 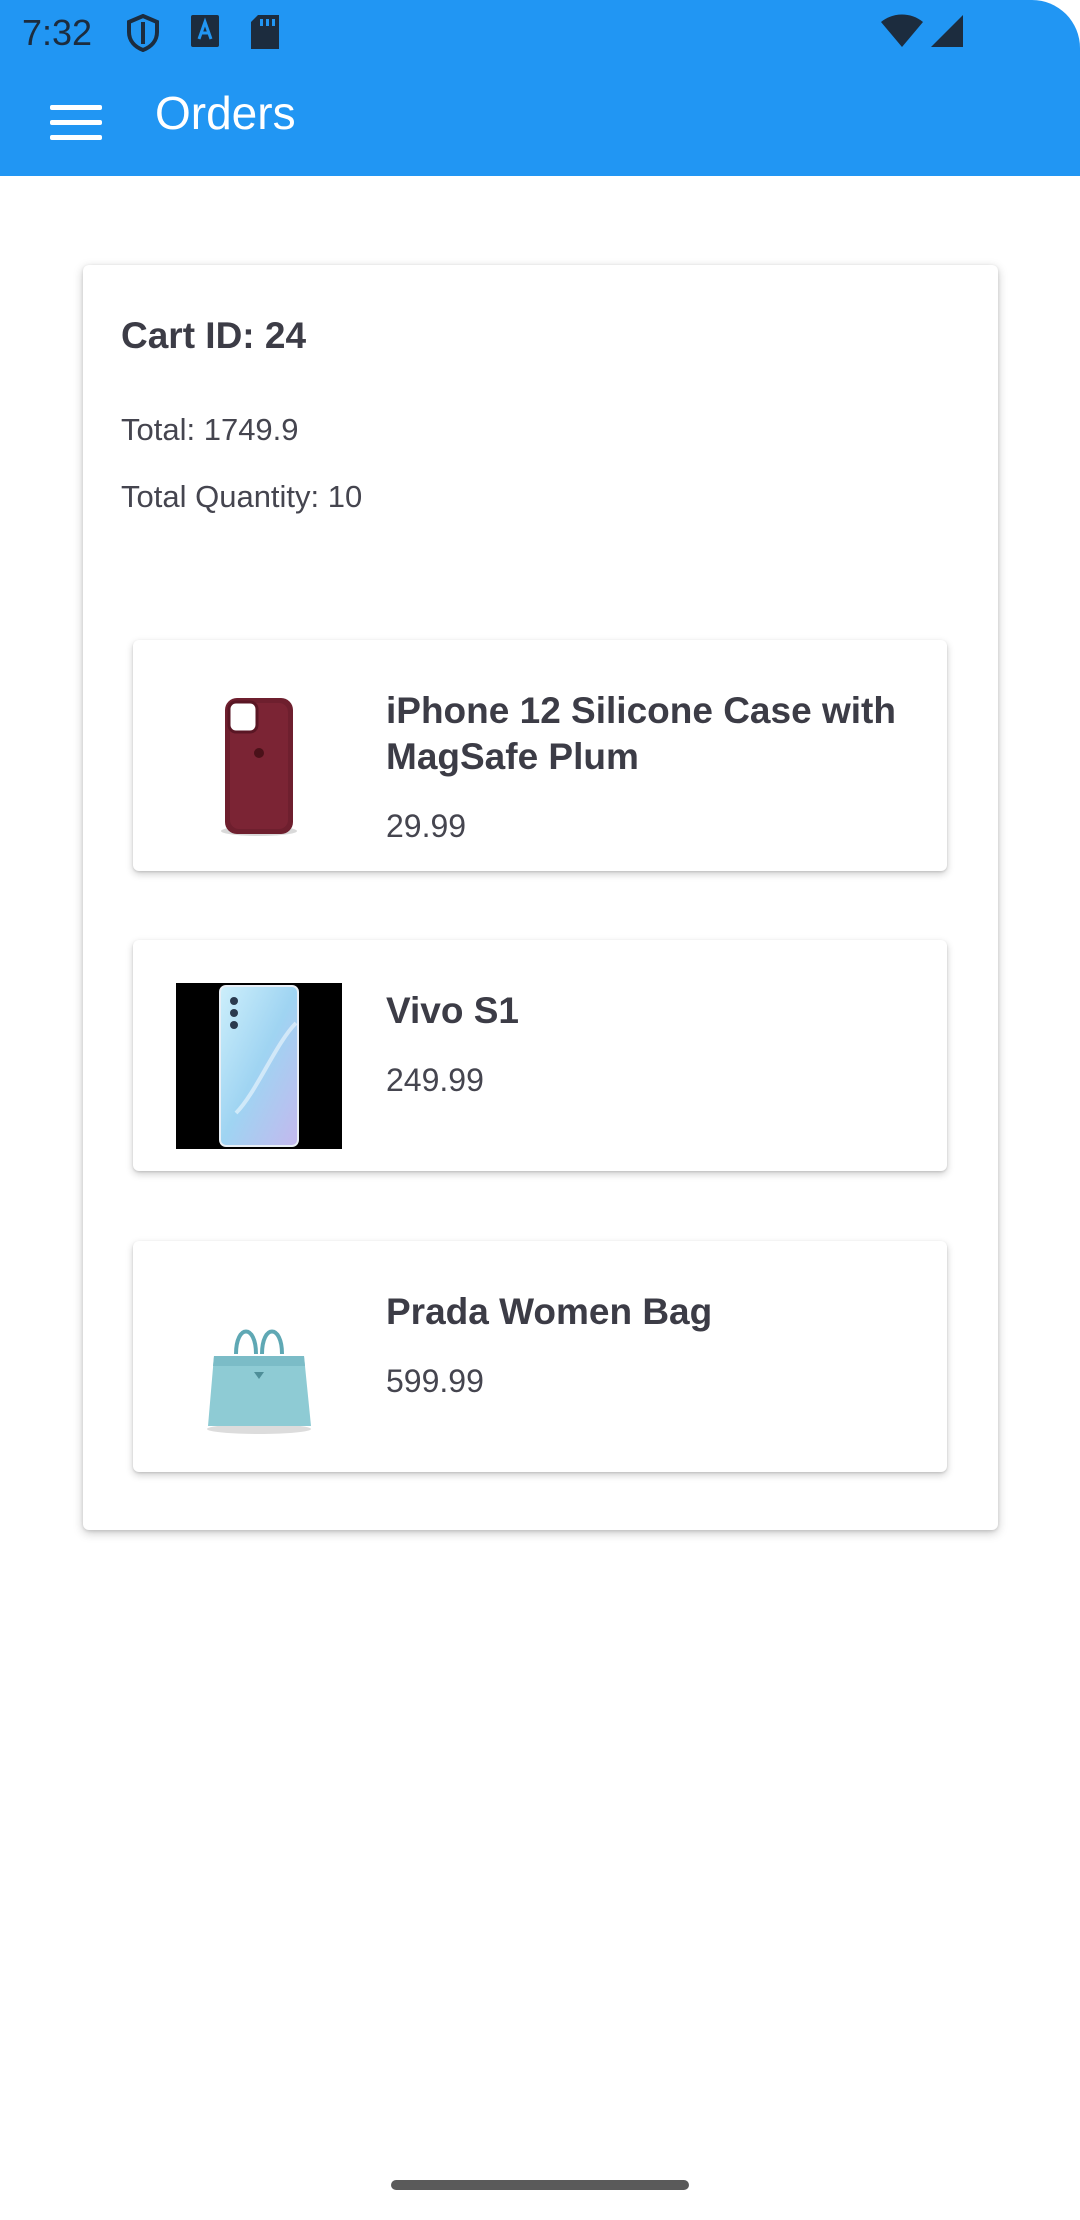 What do you see at coordinates (902, 30) in the screenshot?
I see `wifi-icon` at bounding box center [902, 30].